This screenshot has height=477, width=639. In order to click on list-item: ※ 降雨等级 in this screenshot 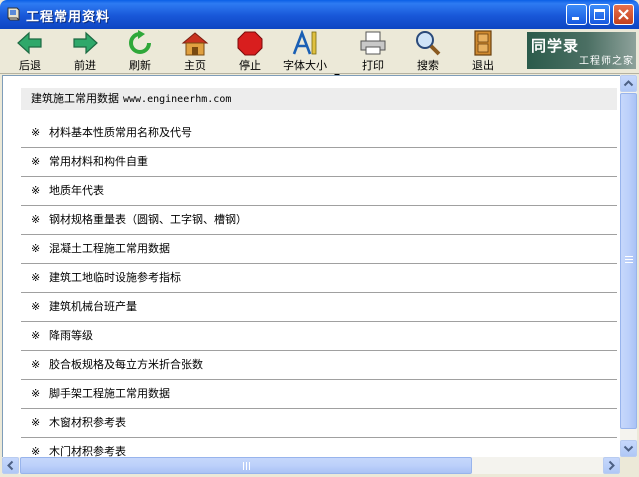, I will do `click(319, 336)`.